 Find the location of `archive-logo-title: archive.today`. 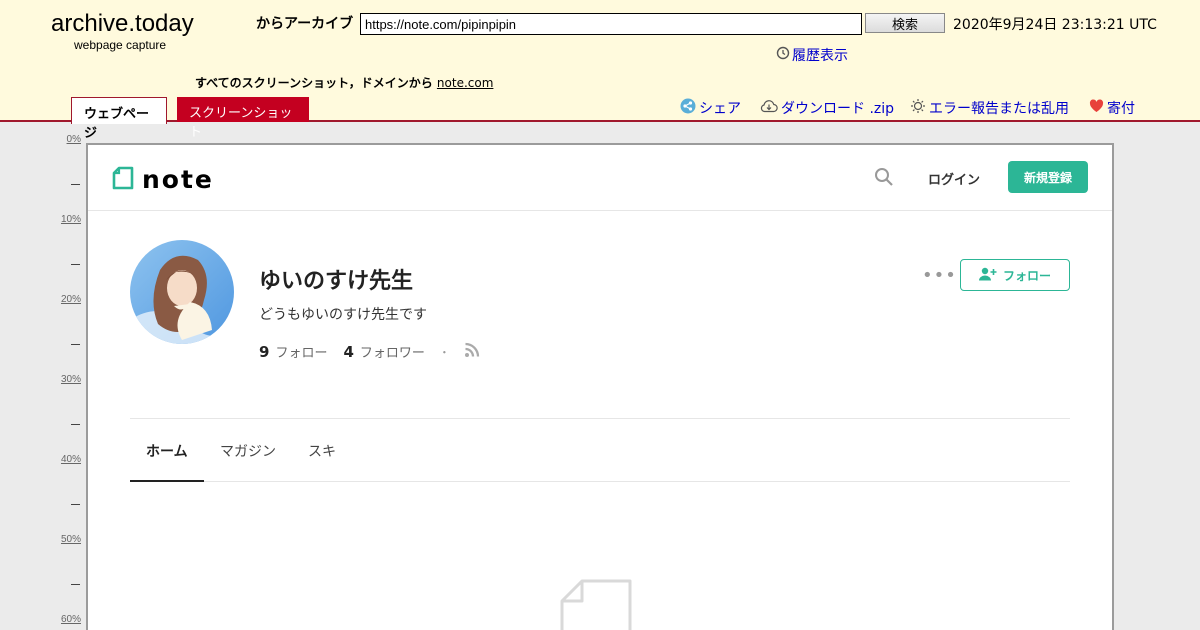

archive-logo-title: archive.today is located at coordinates (122, 24).